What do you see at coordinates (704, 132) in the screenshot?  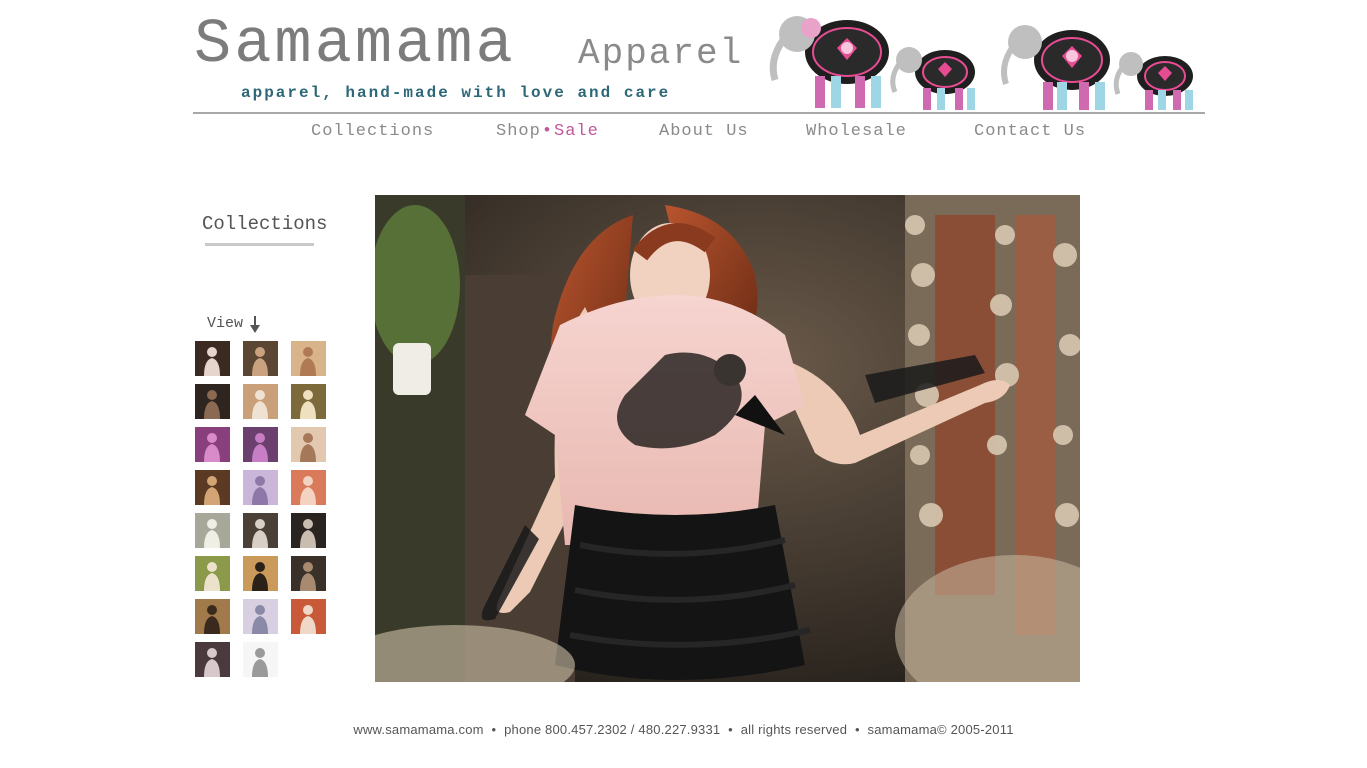 I see `nav-about: About Us` at bounding box center [704, 132].